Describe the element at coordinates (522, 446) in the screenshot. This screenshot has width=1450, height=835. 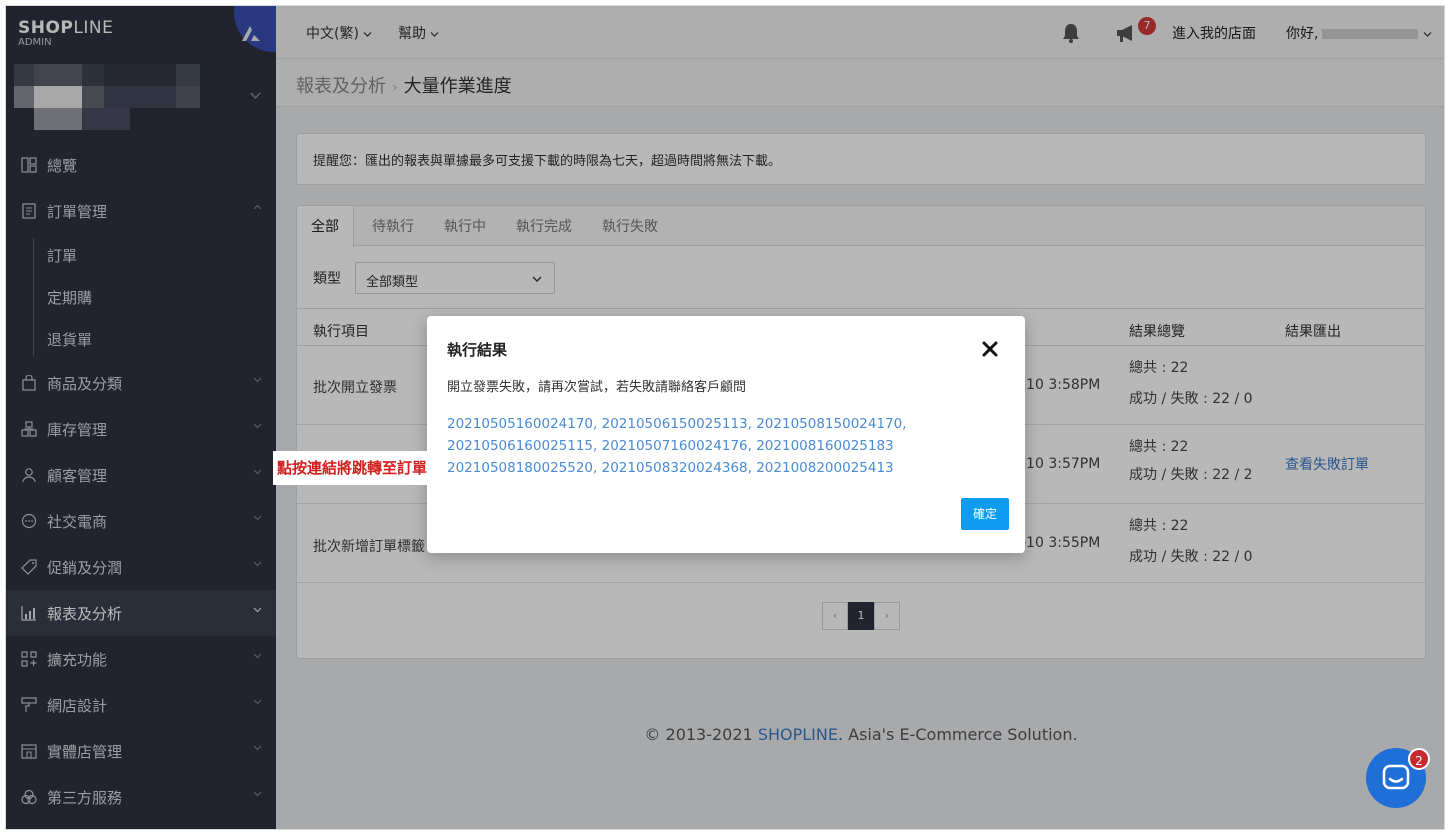
I see `order-link: 20210506160025115,` at that location.